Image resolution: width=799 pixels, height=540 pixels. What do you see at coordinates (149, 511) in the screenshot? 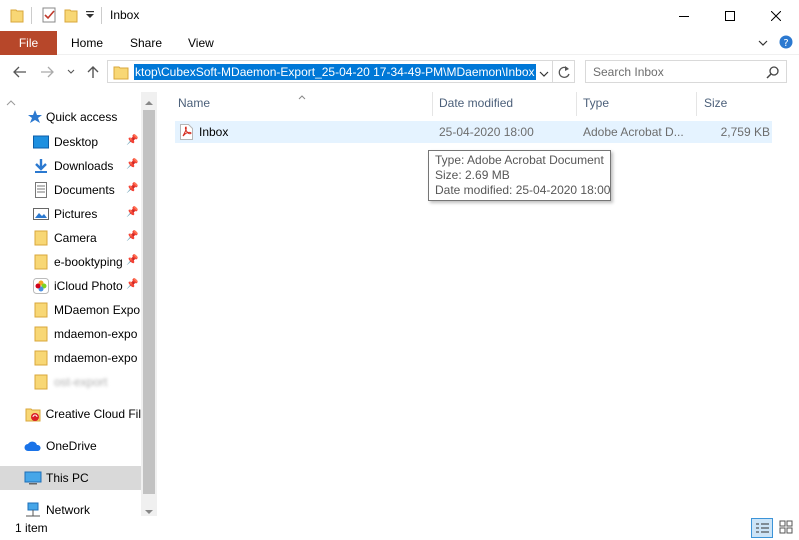
I see `scroll-down-icon` at bounding box center [149, 511].